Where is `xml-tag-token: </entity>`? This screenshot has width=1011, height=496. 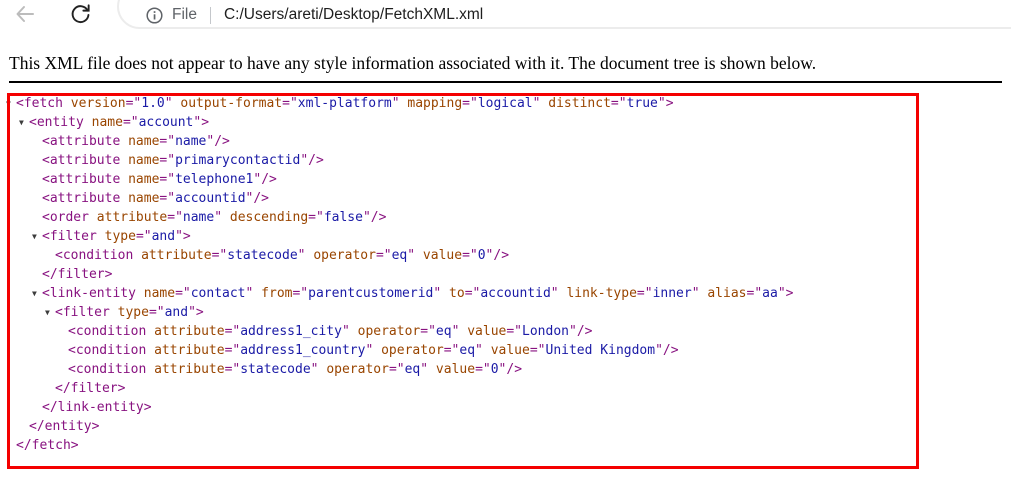
xml-tag-token: </entity> is located at coordinates (64, 426).